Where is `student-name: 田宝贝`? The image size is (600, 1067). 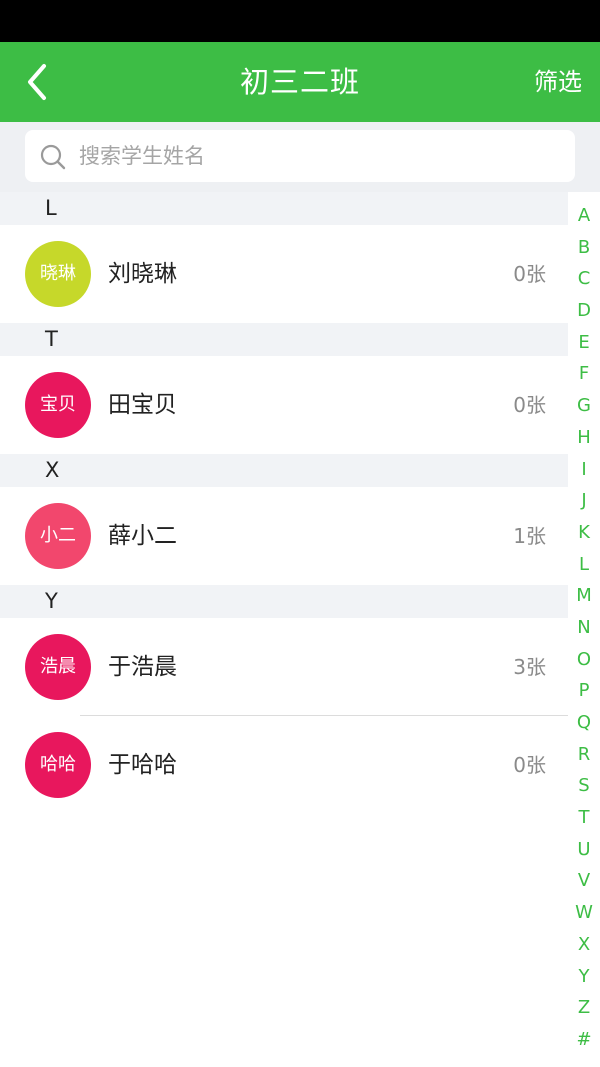 student-name: 田宝贝 is located at coordinates (142, 405).